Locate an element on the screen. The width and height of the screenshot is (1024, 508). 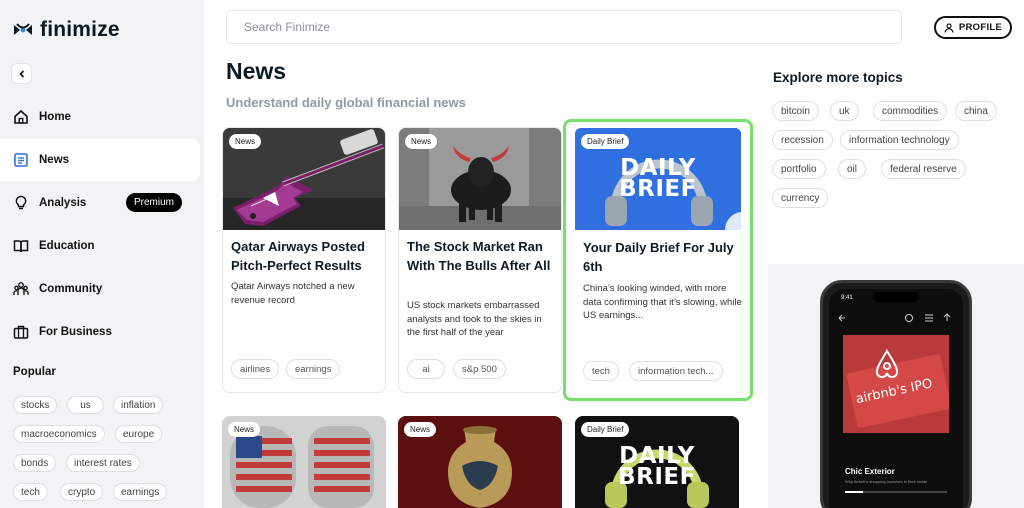
topic-chip: commodities is located at coordinates (910, 111).